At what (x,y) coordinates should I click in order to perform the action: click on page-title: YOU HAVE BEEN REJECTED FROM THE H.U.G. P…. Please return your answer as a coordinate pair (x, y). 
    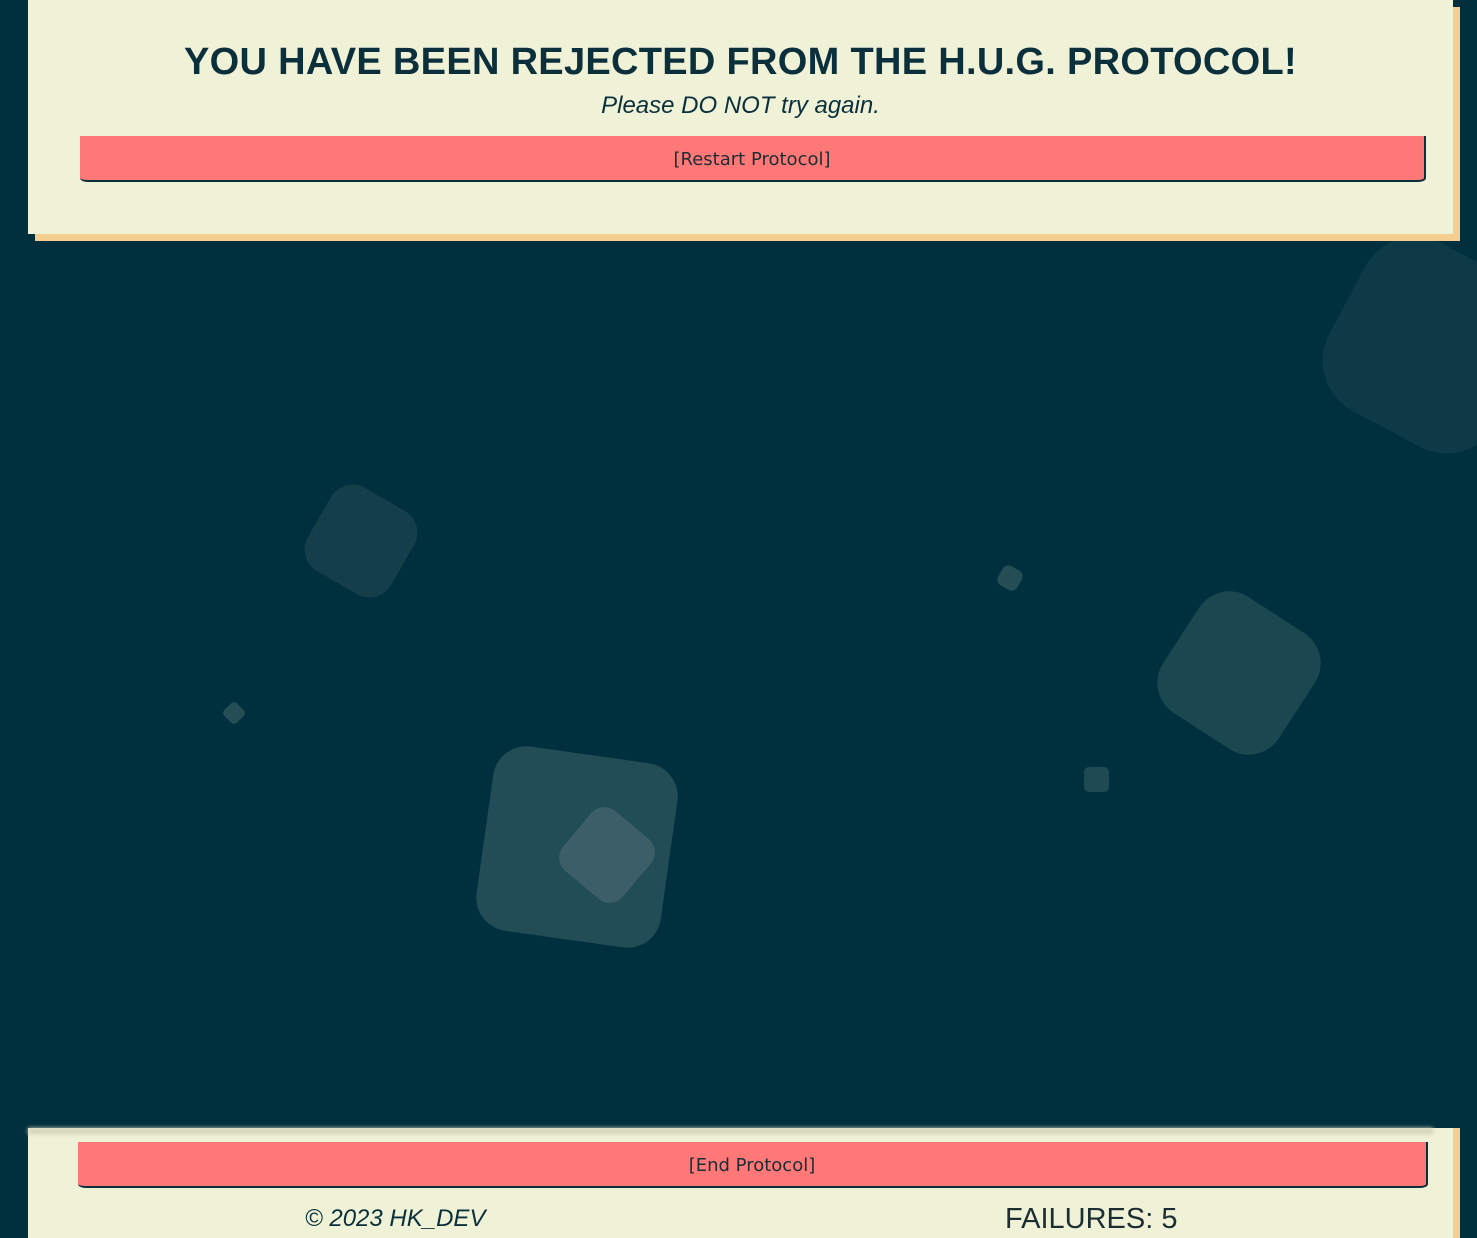
    Looking at the image, I should click on (740, 62).